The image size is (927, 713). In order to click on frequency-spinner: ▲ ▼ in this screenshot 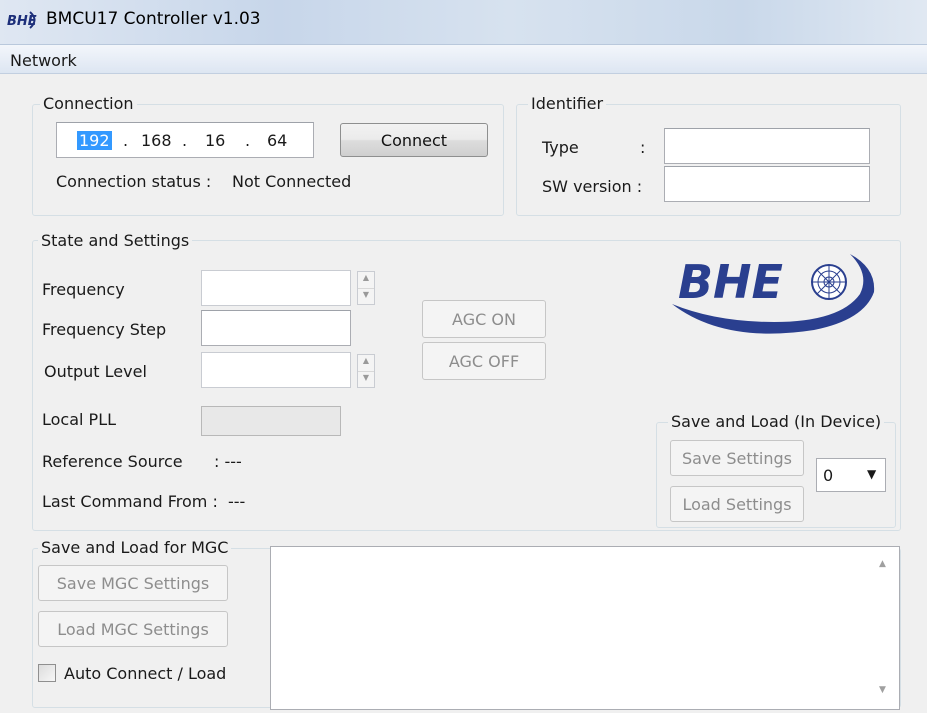, I will do `click(366, 288)`.